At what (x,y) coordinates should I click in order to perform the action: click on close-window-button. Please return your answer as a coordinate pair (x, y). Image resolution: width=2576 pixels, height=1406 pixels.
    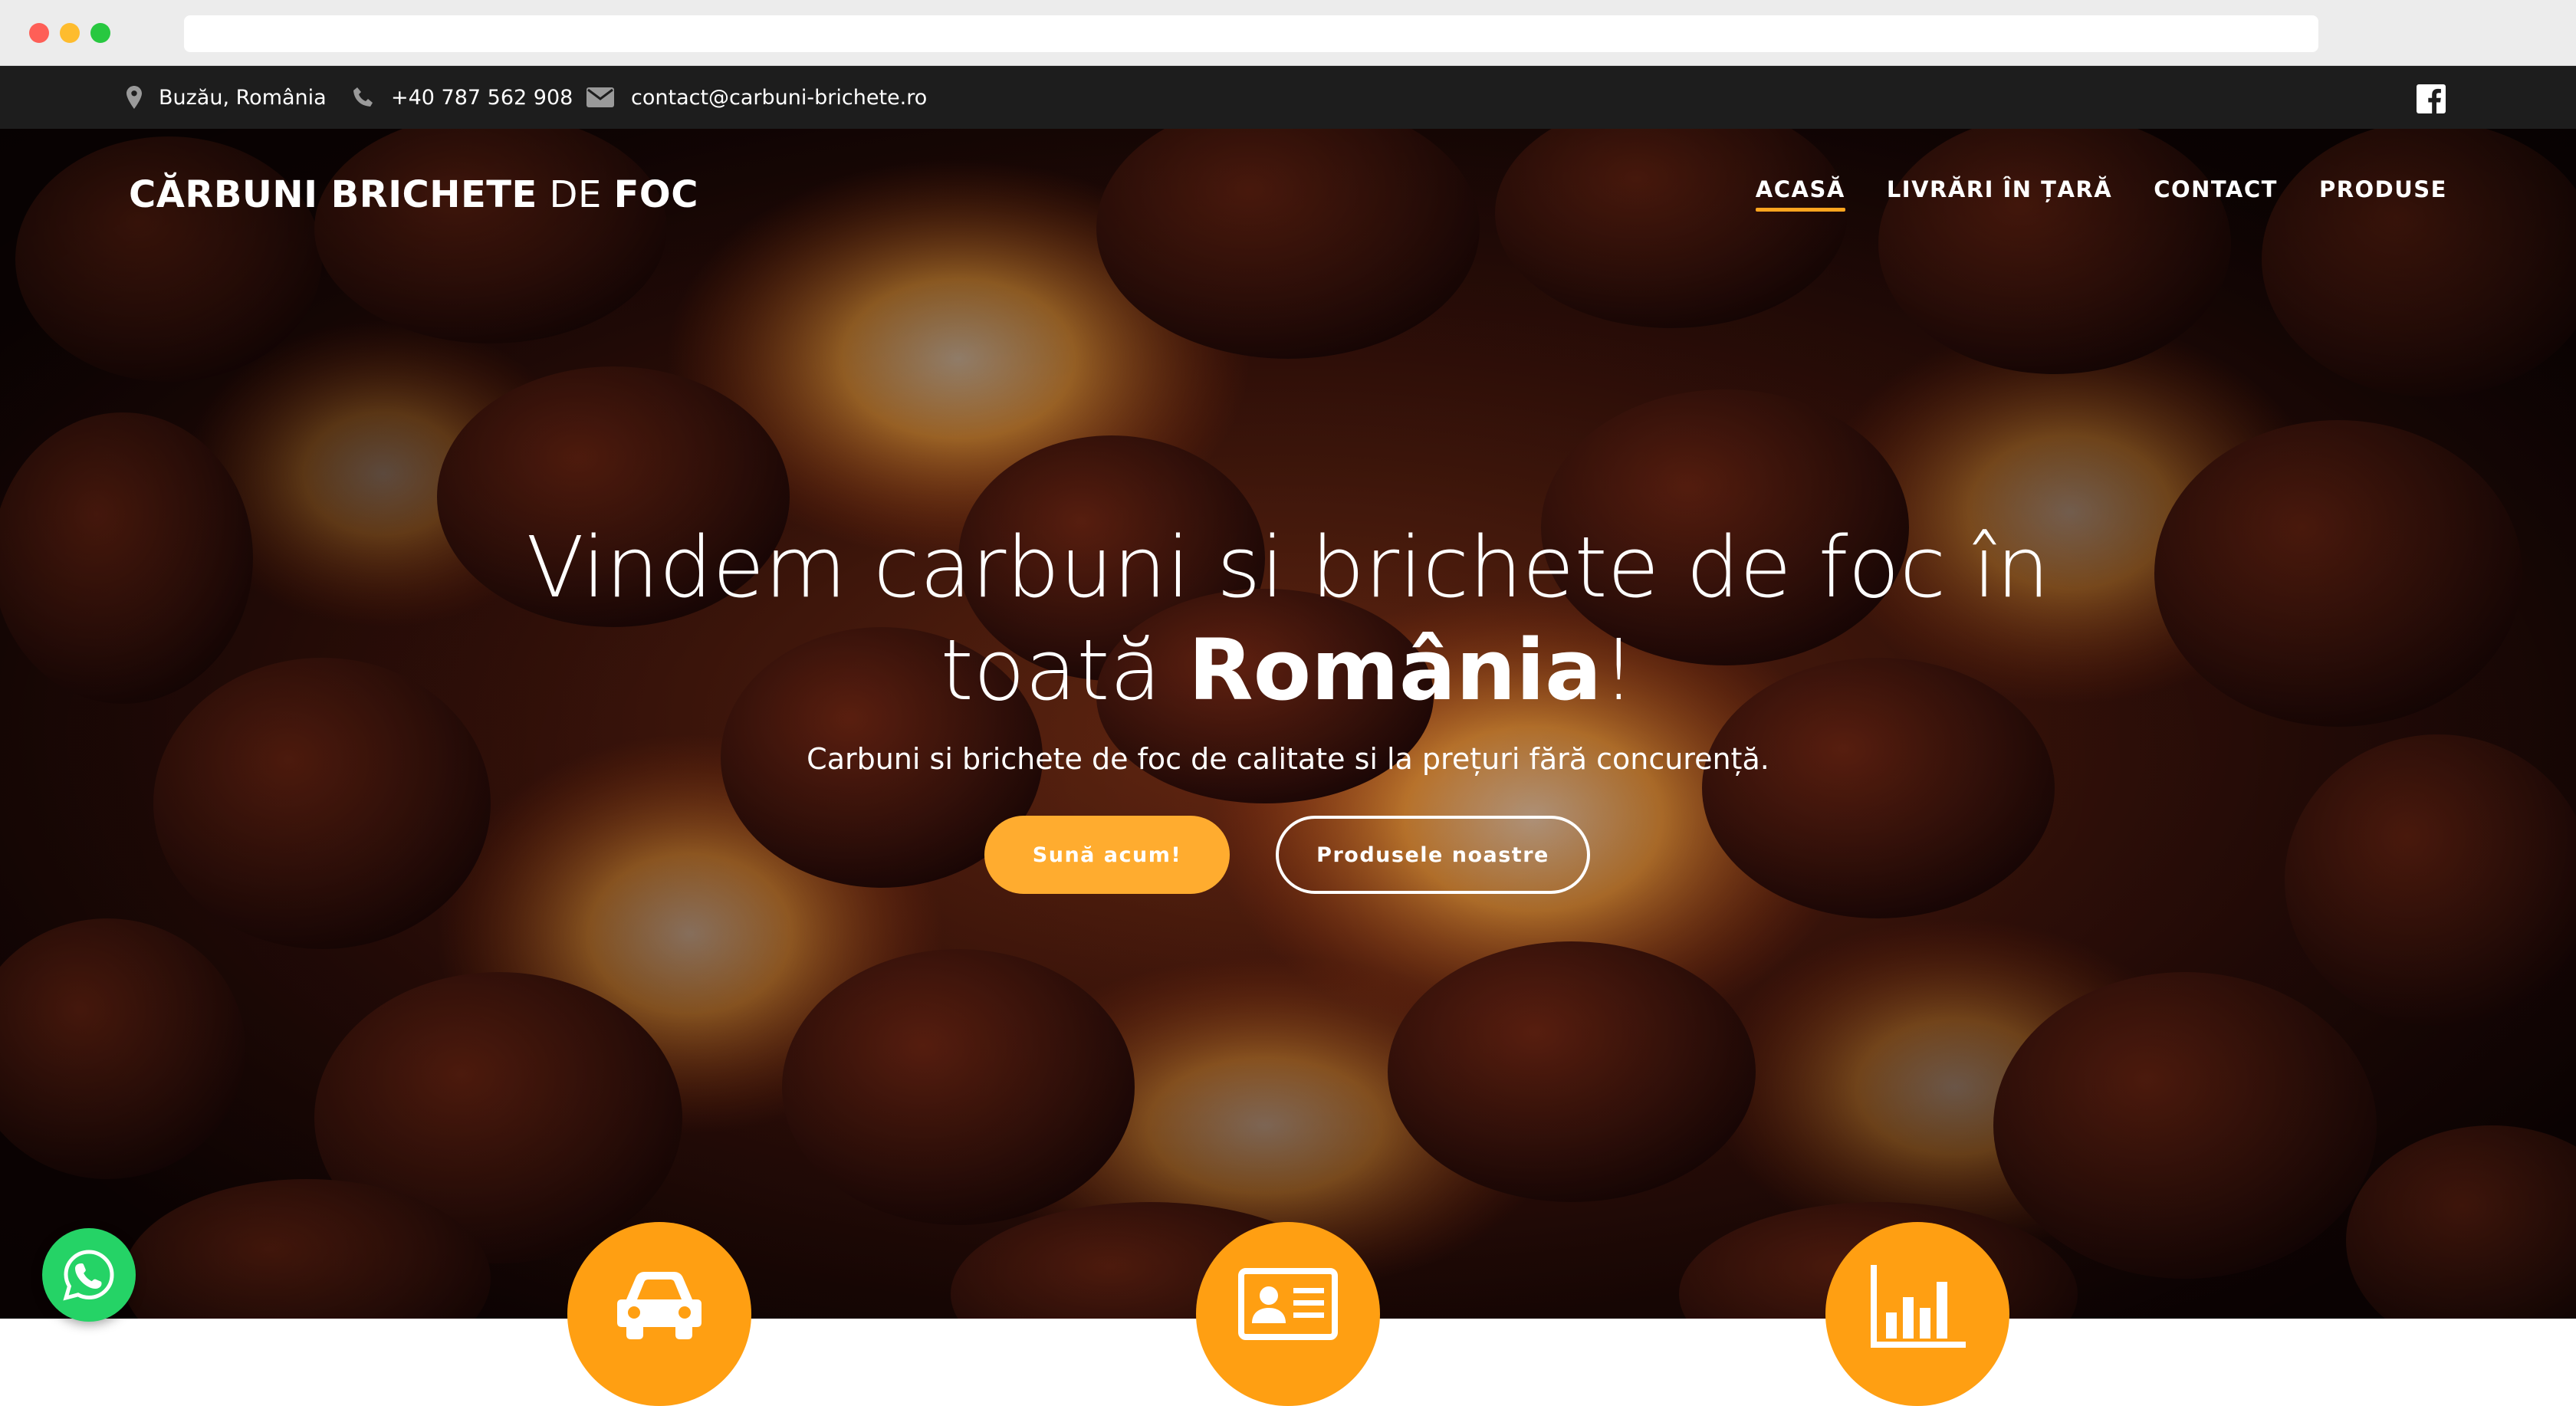
    Looking at the image, I should click on (39, 33).